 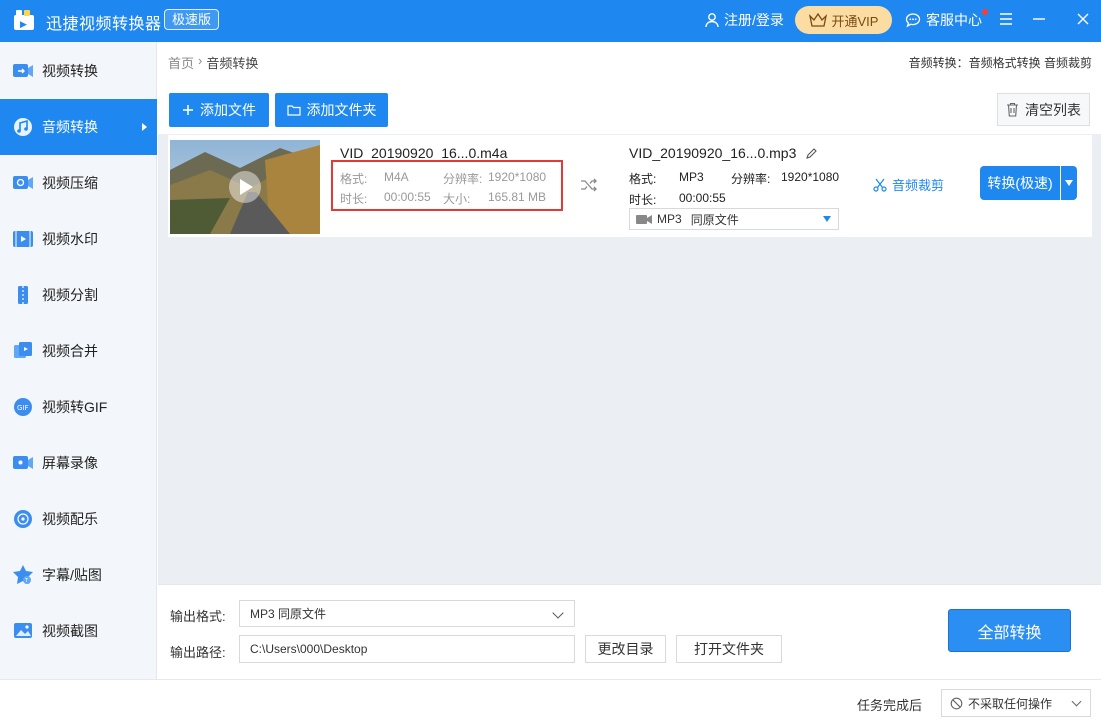 I want to click on sidebar-item-label: 视频转GIF, so click(x=75, y=407).